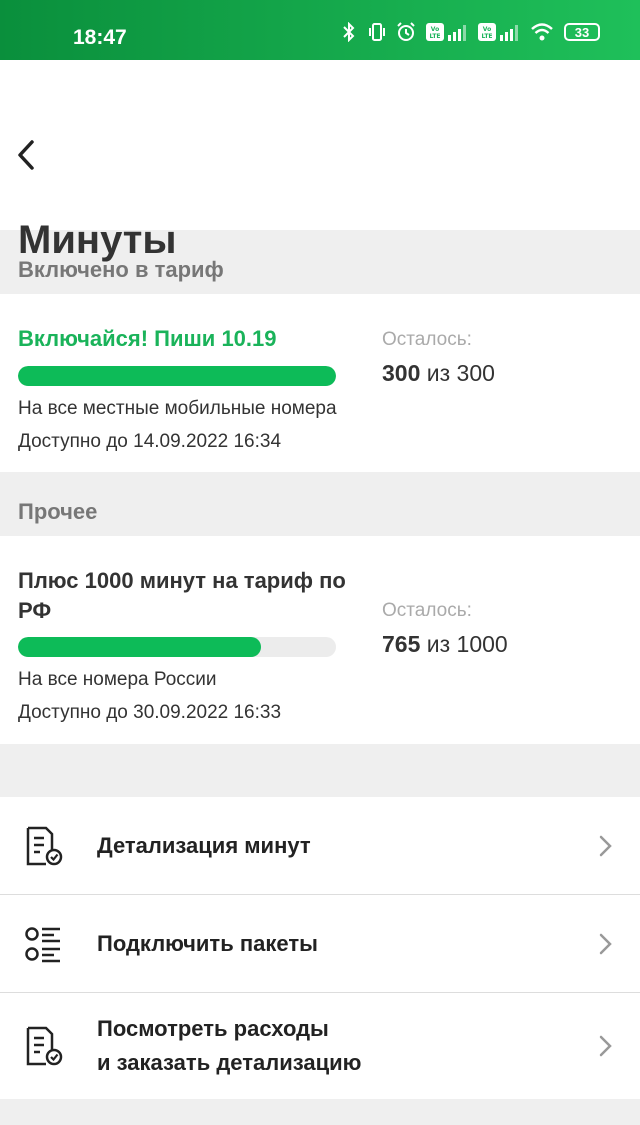  I want to click on menu-item-view-expenses: Посмотреть расходы и заказать детализацию, so click(320, 1046).